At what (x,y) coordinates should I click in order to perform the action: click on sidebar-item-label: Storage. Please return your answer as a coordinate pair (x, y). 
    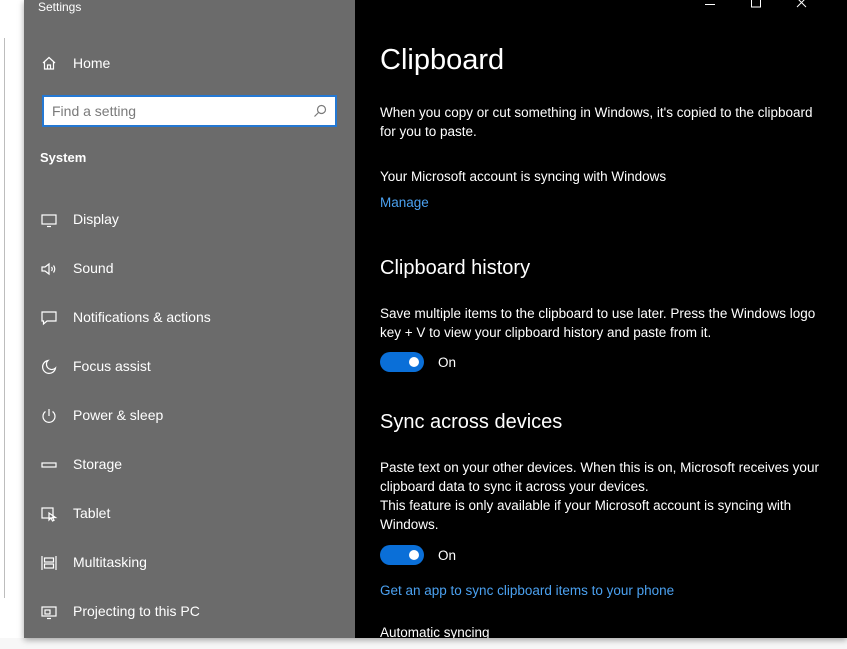
    Looking at the image, I should click on (98, 464).